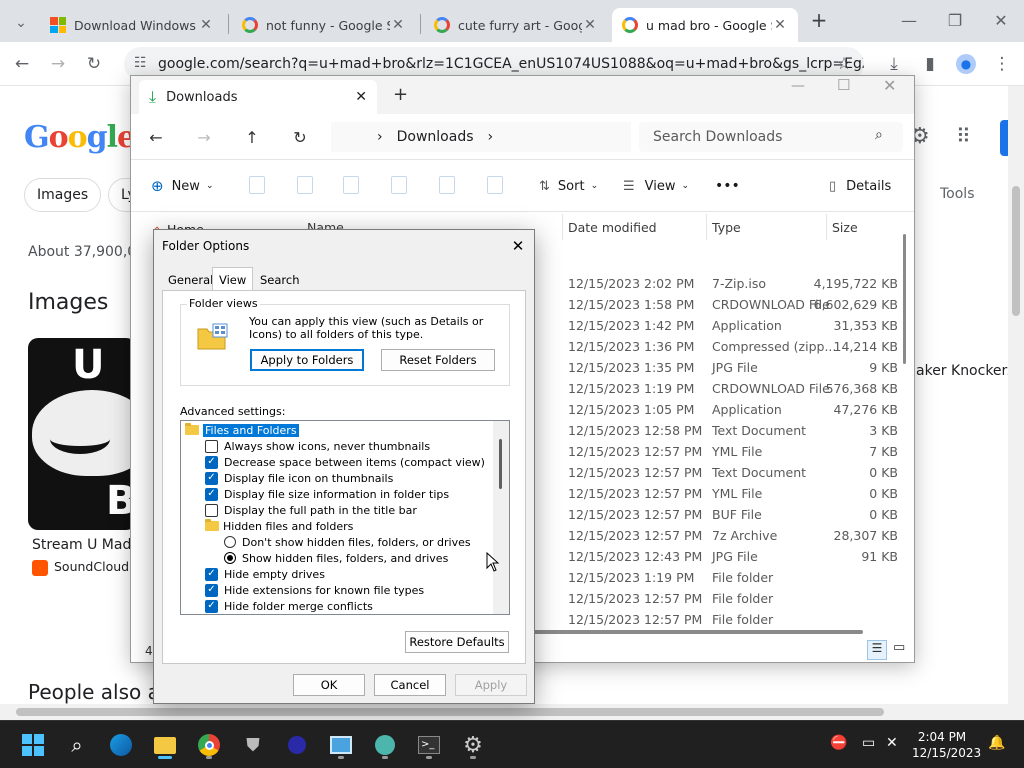 The width and height of the screenshot is (1024, 768). What do you see at coordinates (230, 542) in the screenshot?
I see `radio-button` at bounding box center [230, 542].